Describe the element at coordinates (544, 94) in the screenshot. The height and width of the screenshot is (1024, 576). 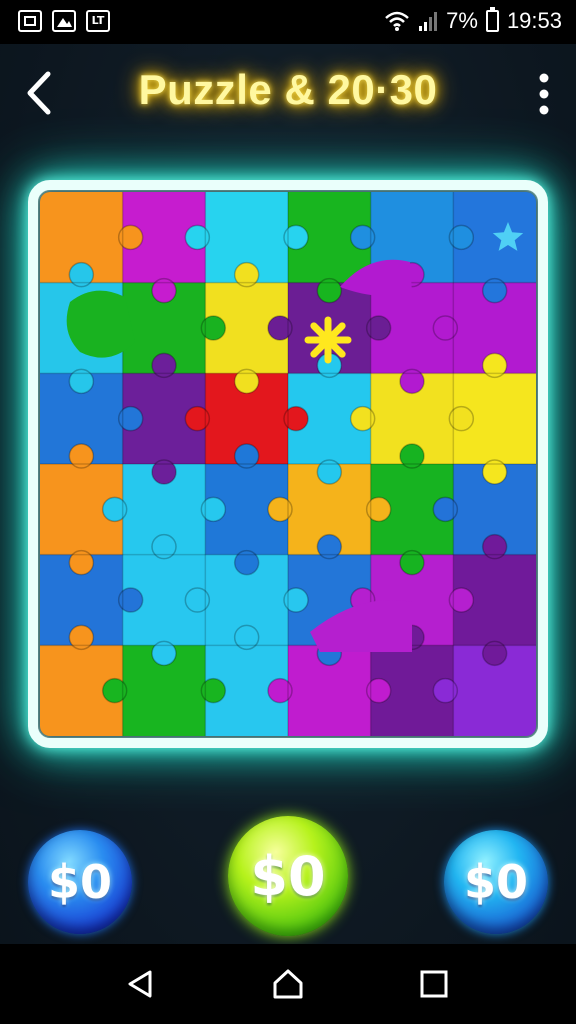
I see `more-vertical-icon` at that location.